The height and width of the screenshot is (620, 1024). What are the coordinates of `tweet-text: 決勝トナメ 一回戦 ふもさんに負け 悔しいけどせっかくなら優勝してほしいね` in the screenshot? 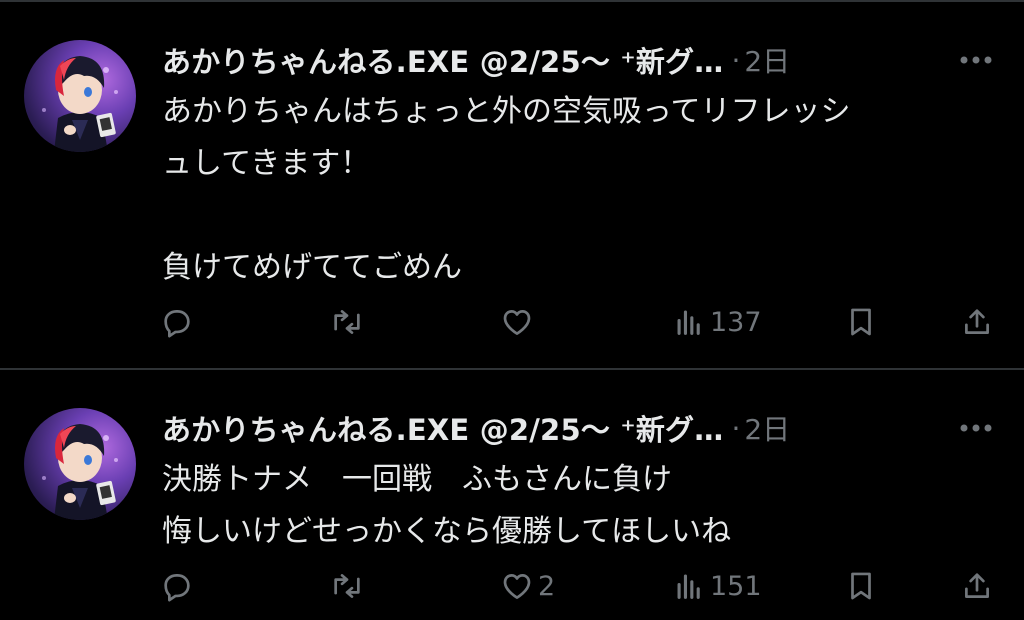 It's located at (447, 505).